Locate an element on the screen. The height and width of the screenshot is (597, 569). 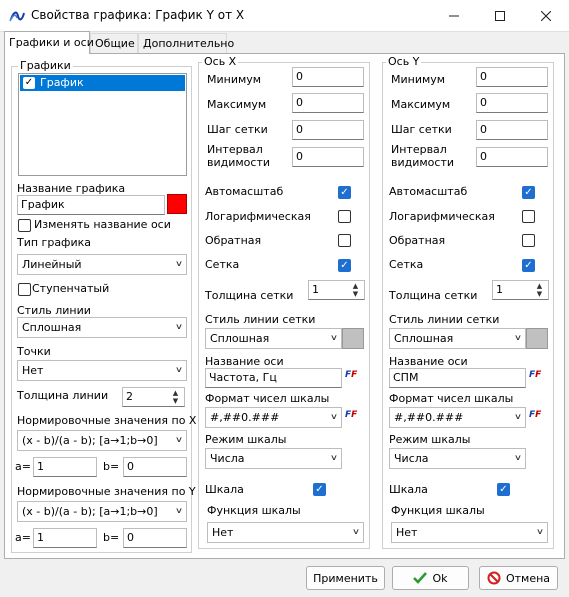
axis-x-grid-width-spinner: 1 ▲ ▼ is located at coordinates (336, 290).